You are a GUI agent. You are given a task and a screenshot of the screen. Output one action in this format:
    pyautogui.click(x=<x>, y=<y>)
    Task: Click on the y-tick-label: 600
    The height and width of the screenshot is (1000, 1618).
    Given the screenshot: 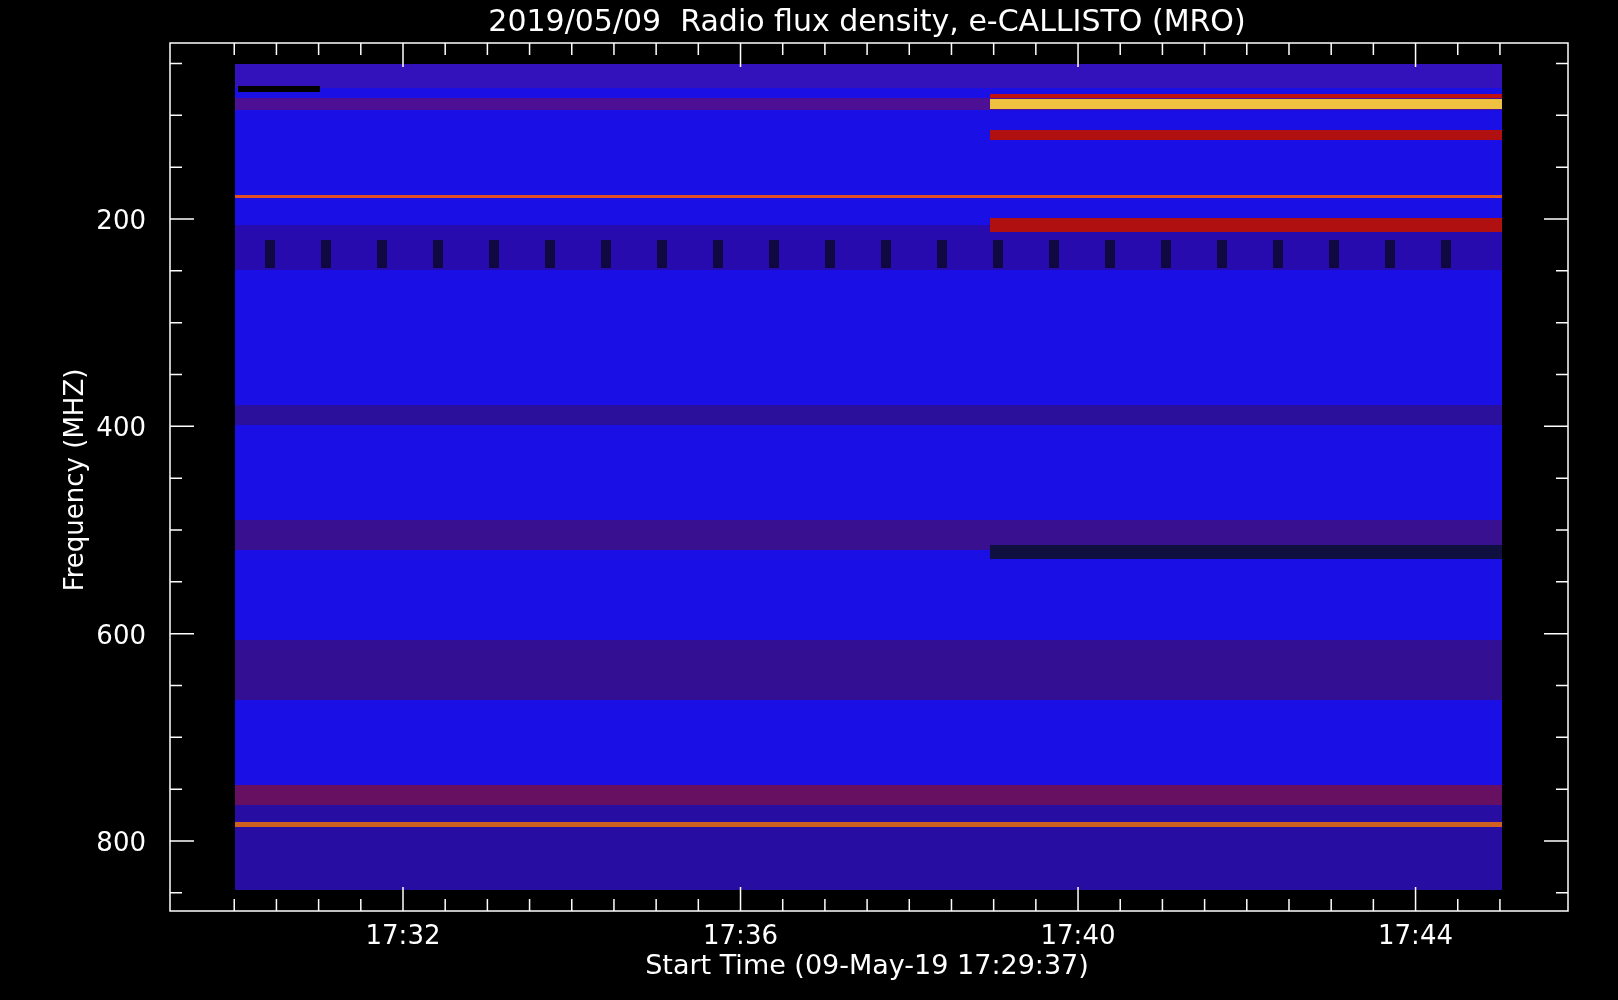 What is the action you would take?
    pyautogui.click(x=121, y=634)
    